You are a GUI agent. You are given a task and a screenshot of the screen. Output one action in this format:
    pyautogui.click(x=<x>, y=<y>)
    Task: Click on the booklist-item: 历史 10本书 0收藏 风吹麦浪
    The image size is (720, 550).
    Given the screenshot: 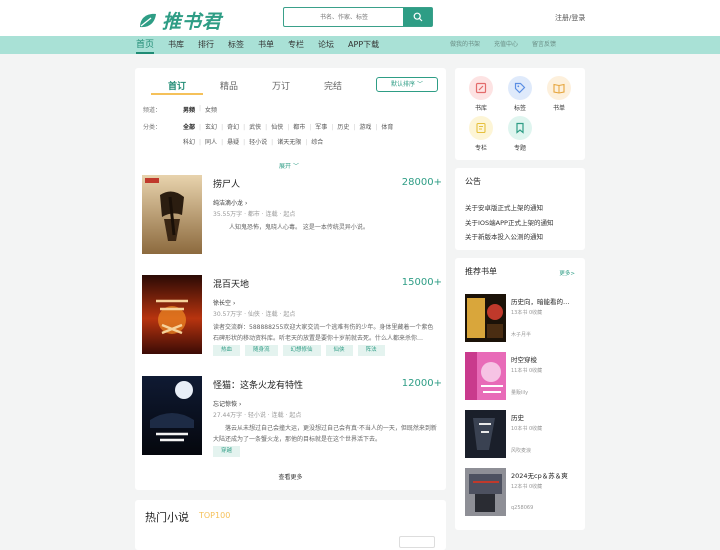 What is the action you would take?
    pyautogui.click(x=522, y=435)
    